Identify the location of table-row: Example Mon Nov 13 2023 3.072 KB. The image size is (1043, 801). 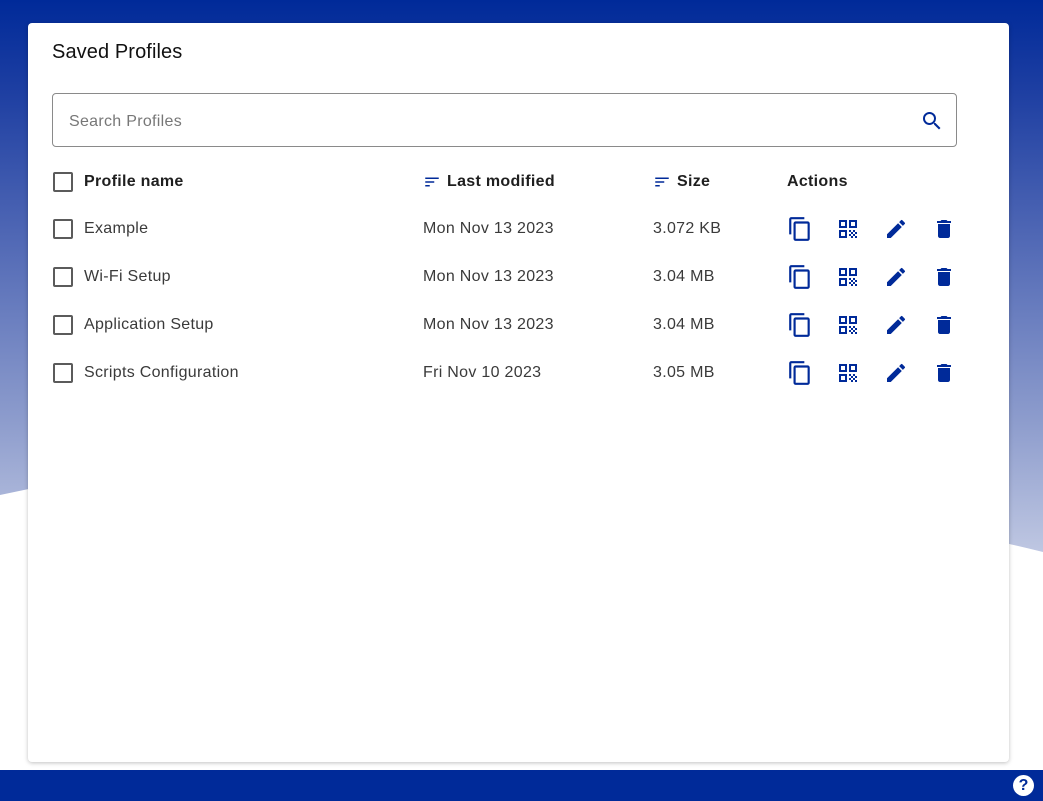
(512, 229).